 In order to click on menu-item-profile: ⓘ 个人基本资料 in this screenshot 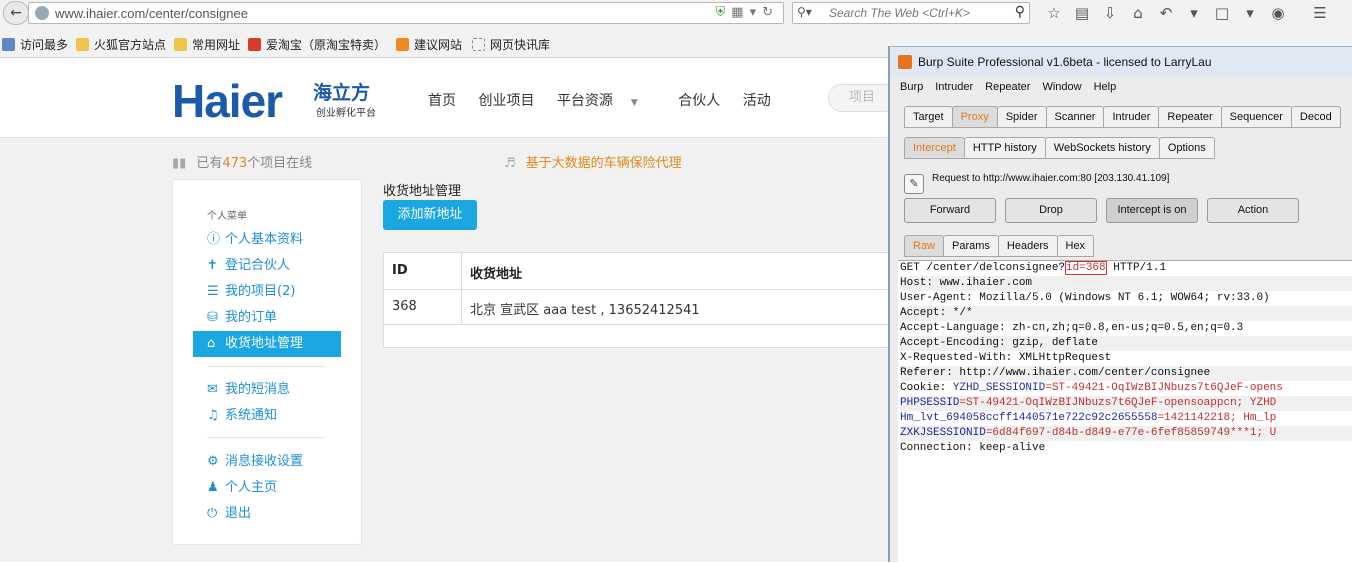, I will do `click(267, 240)`.